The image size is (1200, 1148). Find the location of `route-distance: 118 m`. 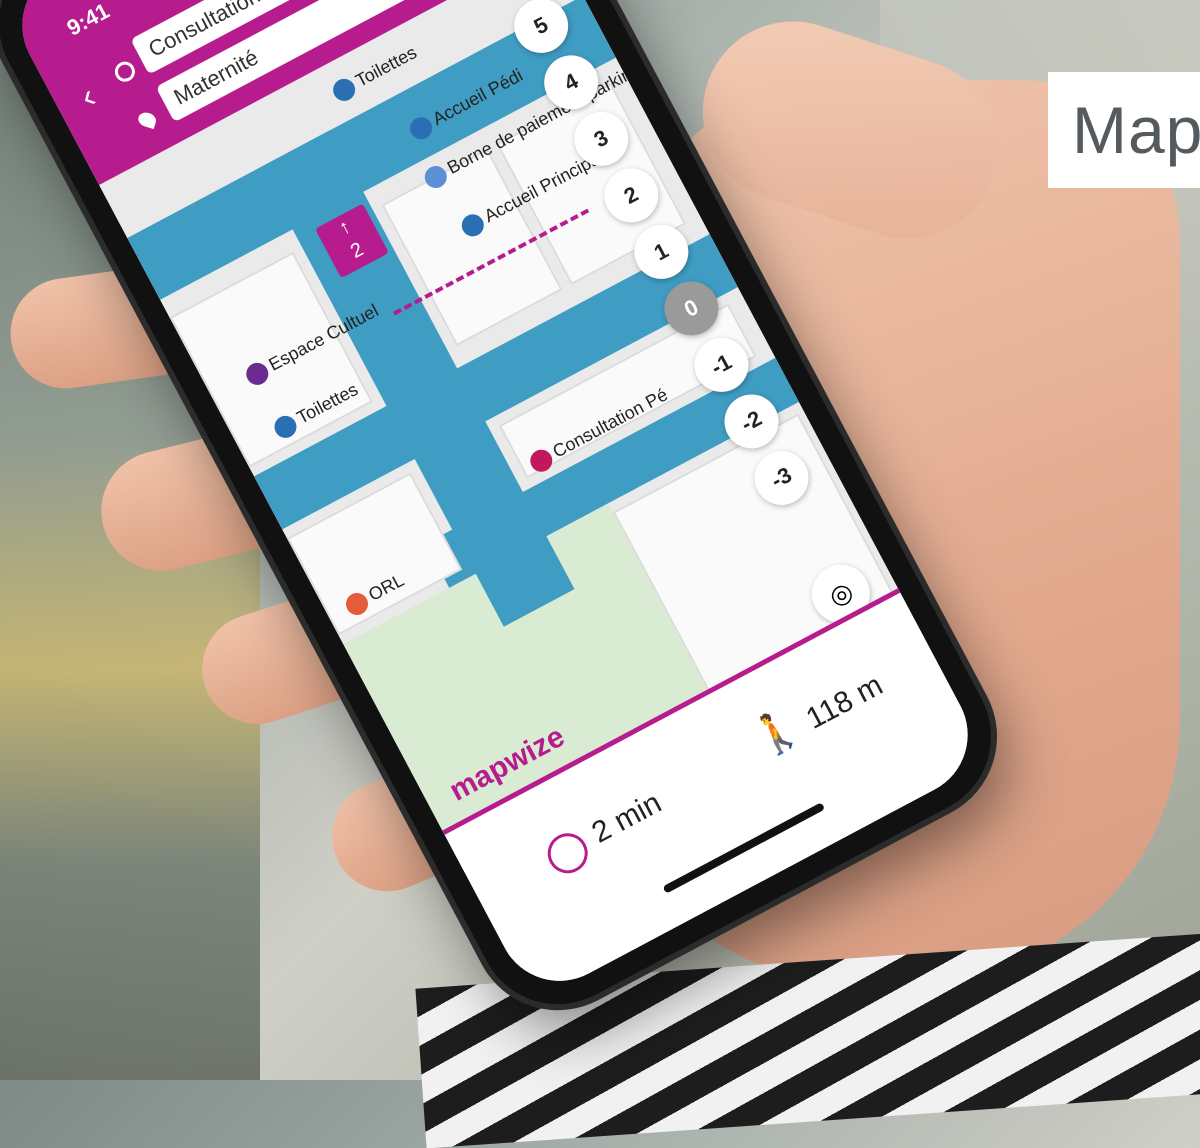

route-distance: 118 m is located at coordinates (844, 702).